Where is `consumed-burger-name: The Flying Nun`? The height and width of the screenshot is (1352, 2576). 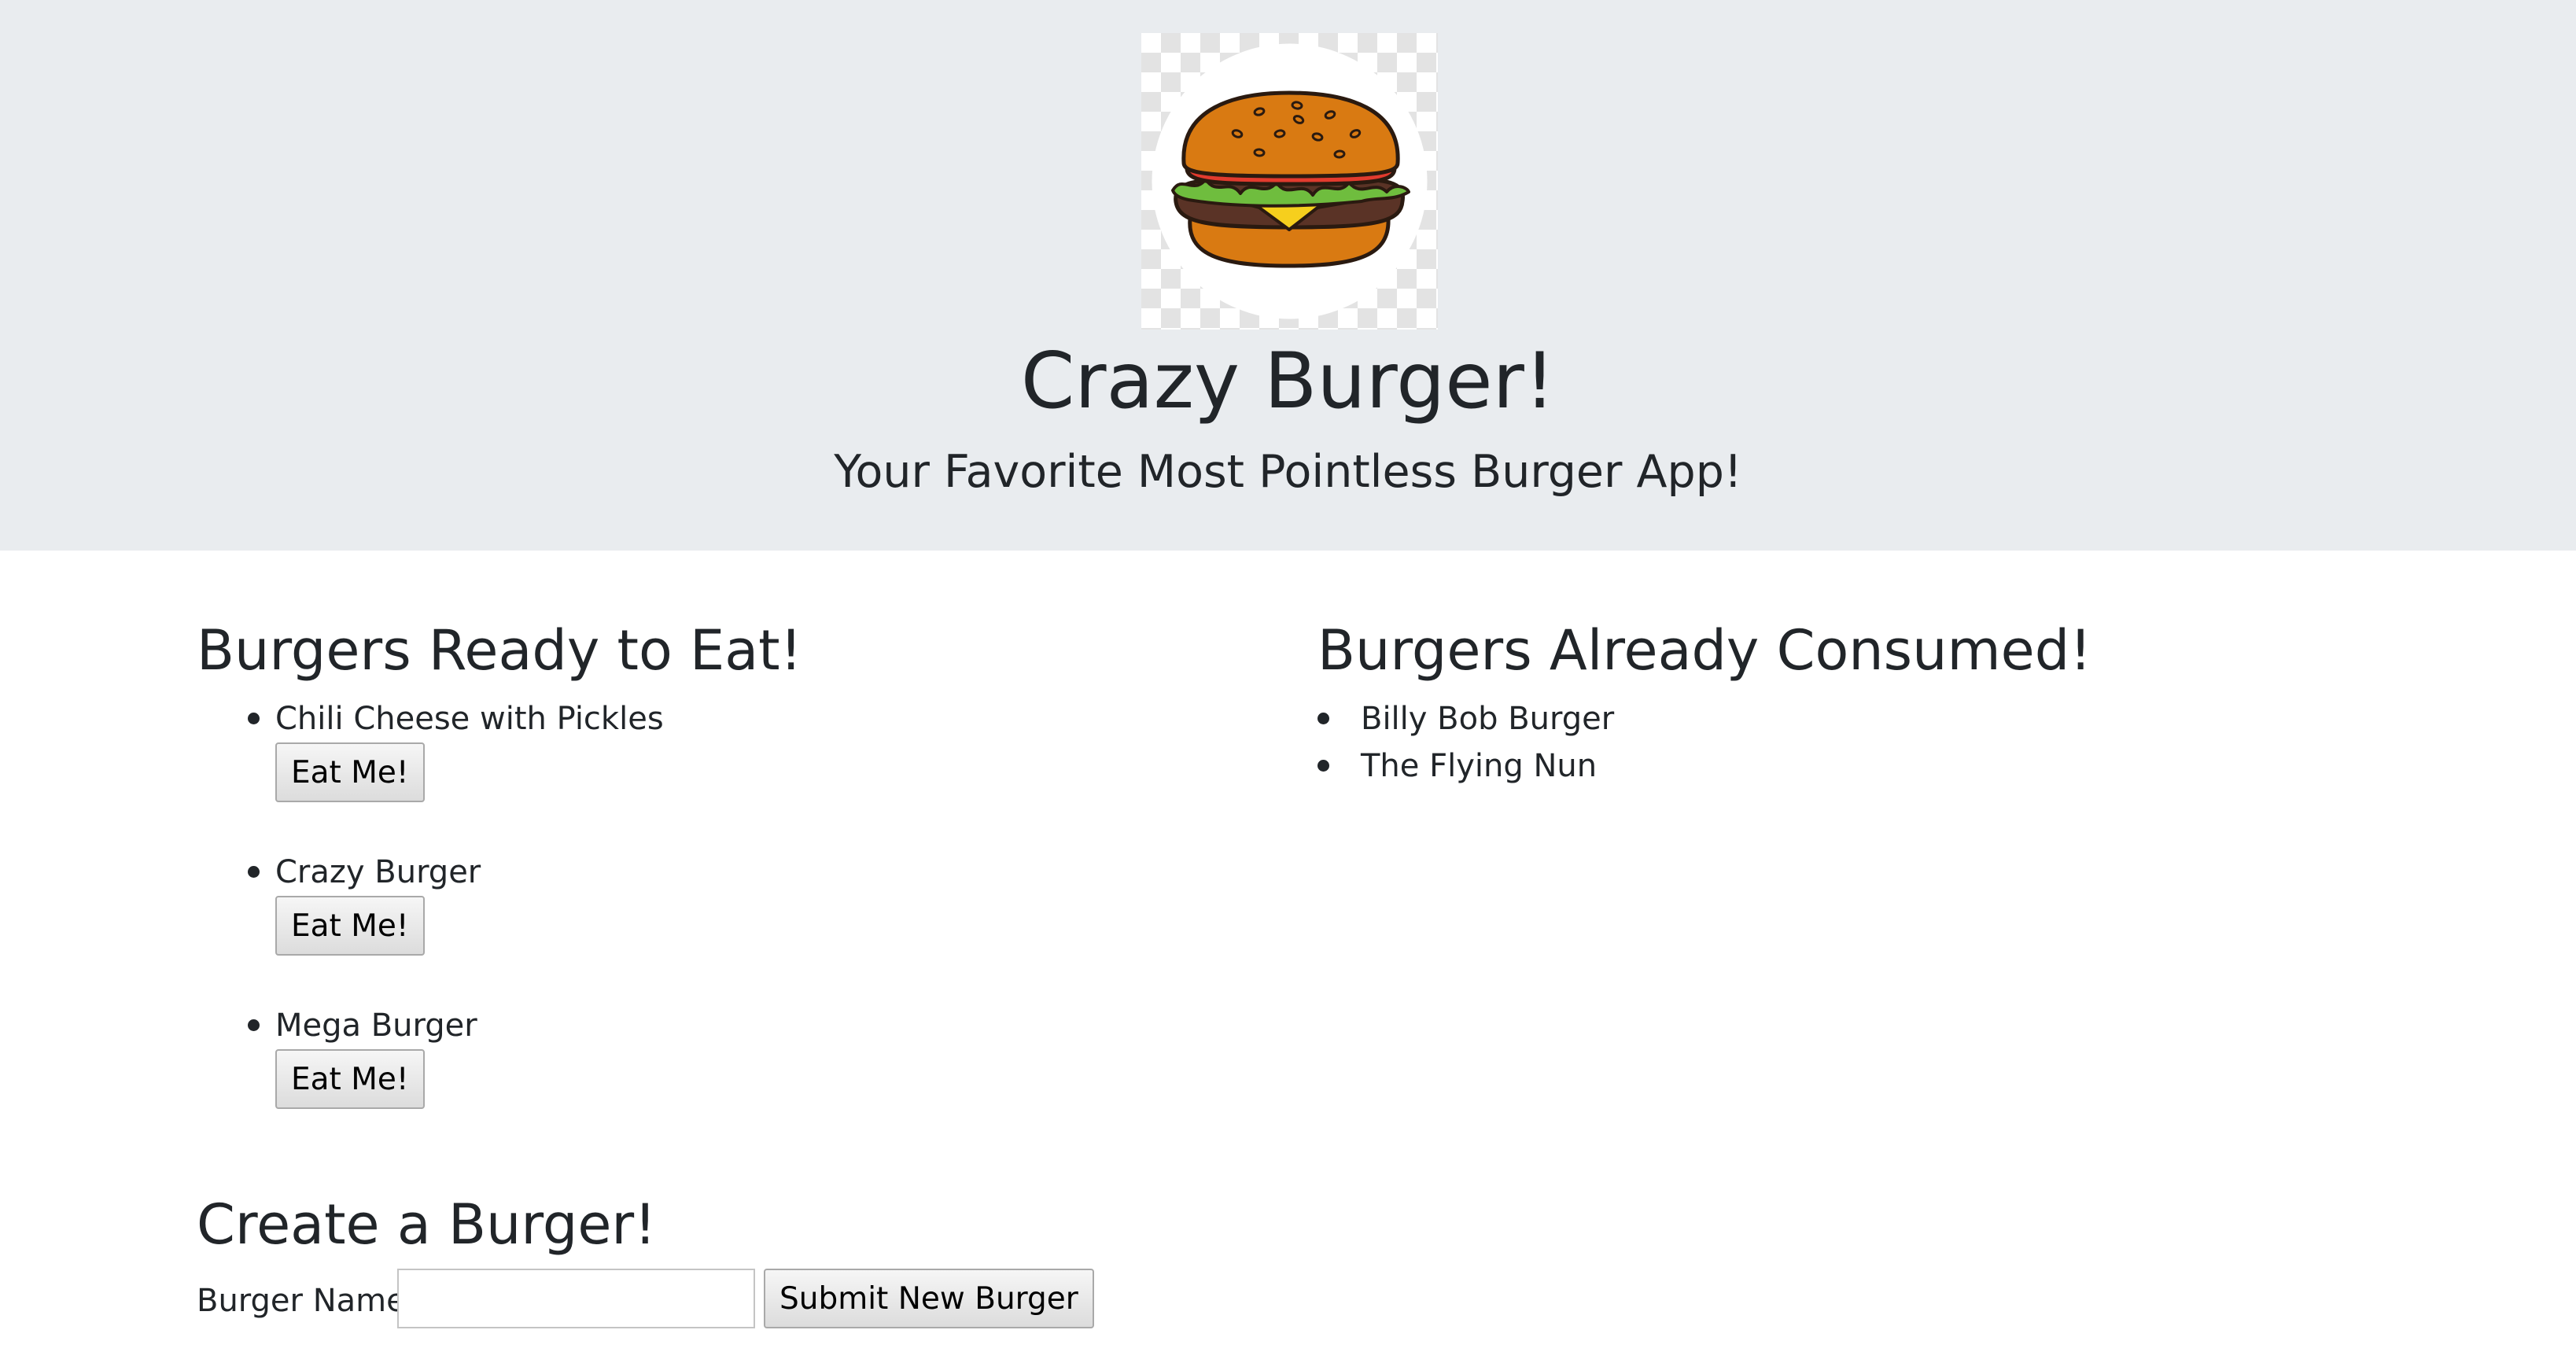 consumed-burger-name: The Flying Nun is located at coordinates (1479, 766).